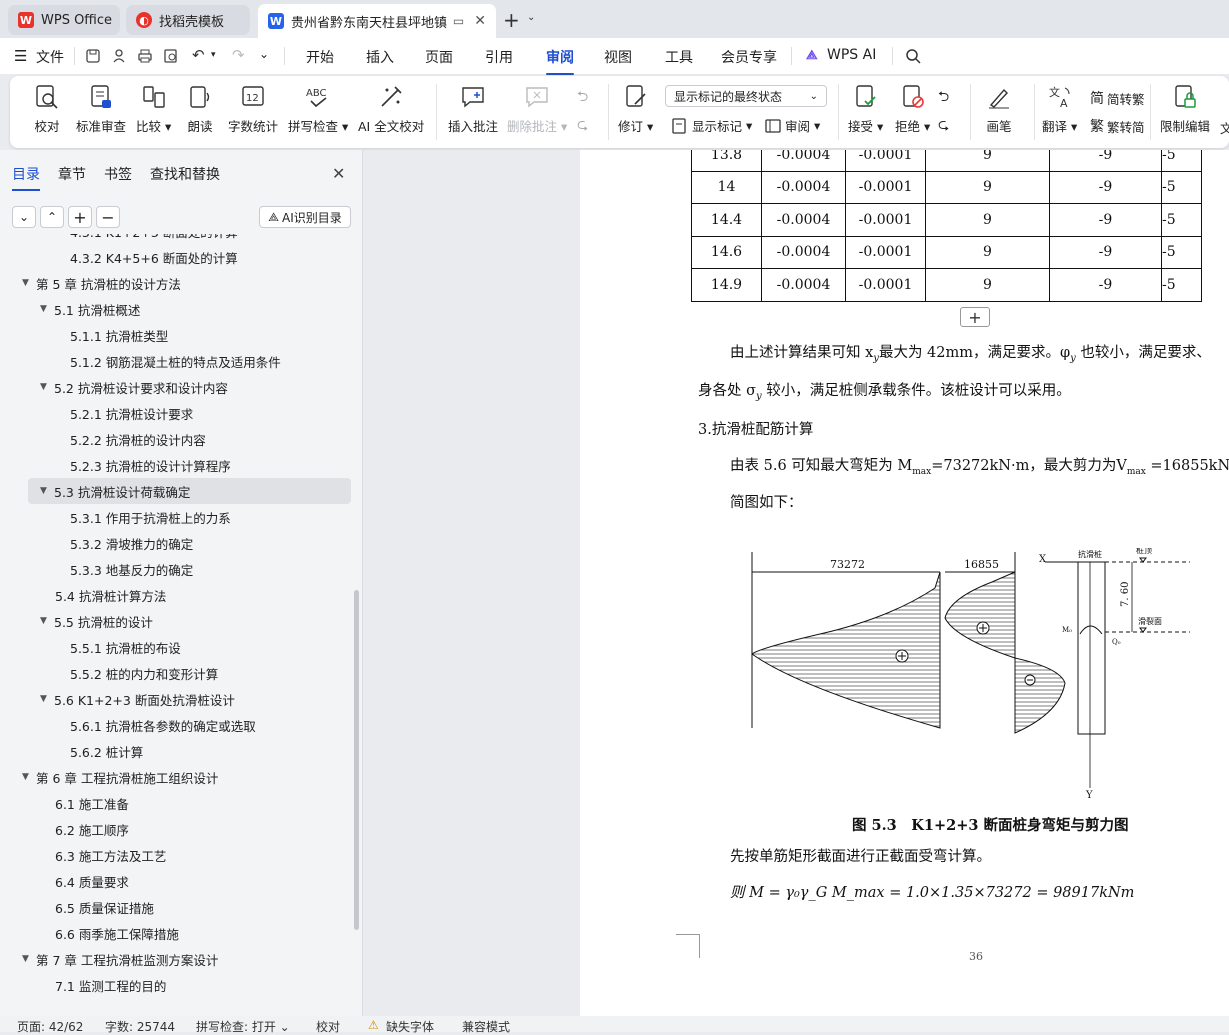 This screenshot has width=1229, height=1035. What do you see at coordinates (177, 621) in the screenshot?
I see `toc-item: ▼ 5.5 抗滑桩的设计` at bounding box center [177, 621].